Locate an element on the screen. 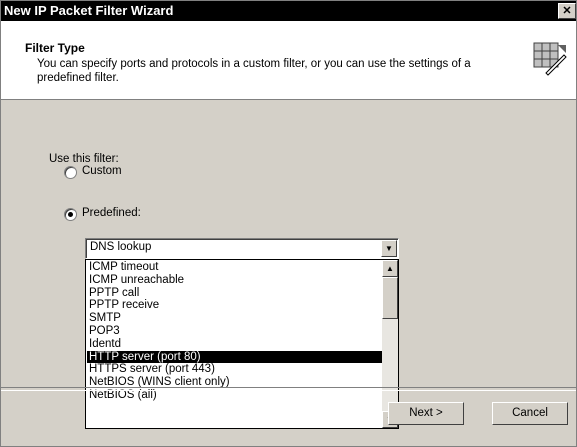 The height and width of the screenshot is (447, 577). list-item: POP3 is located at coordinates (234, 331).